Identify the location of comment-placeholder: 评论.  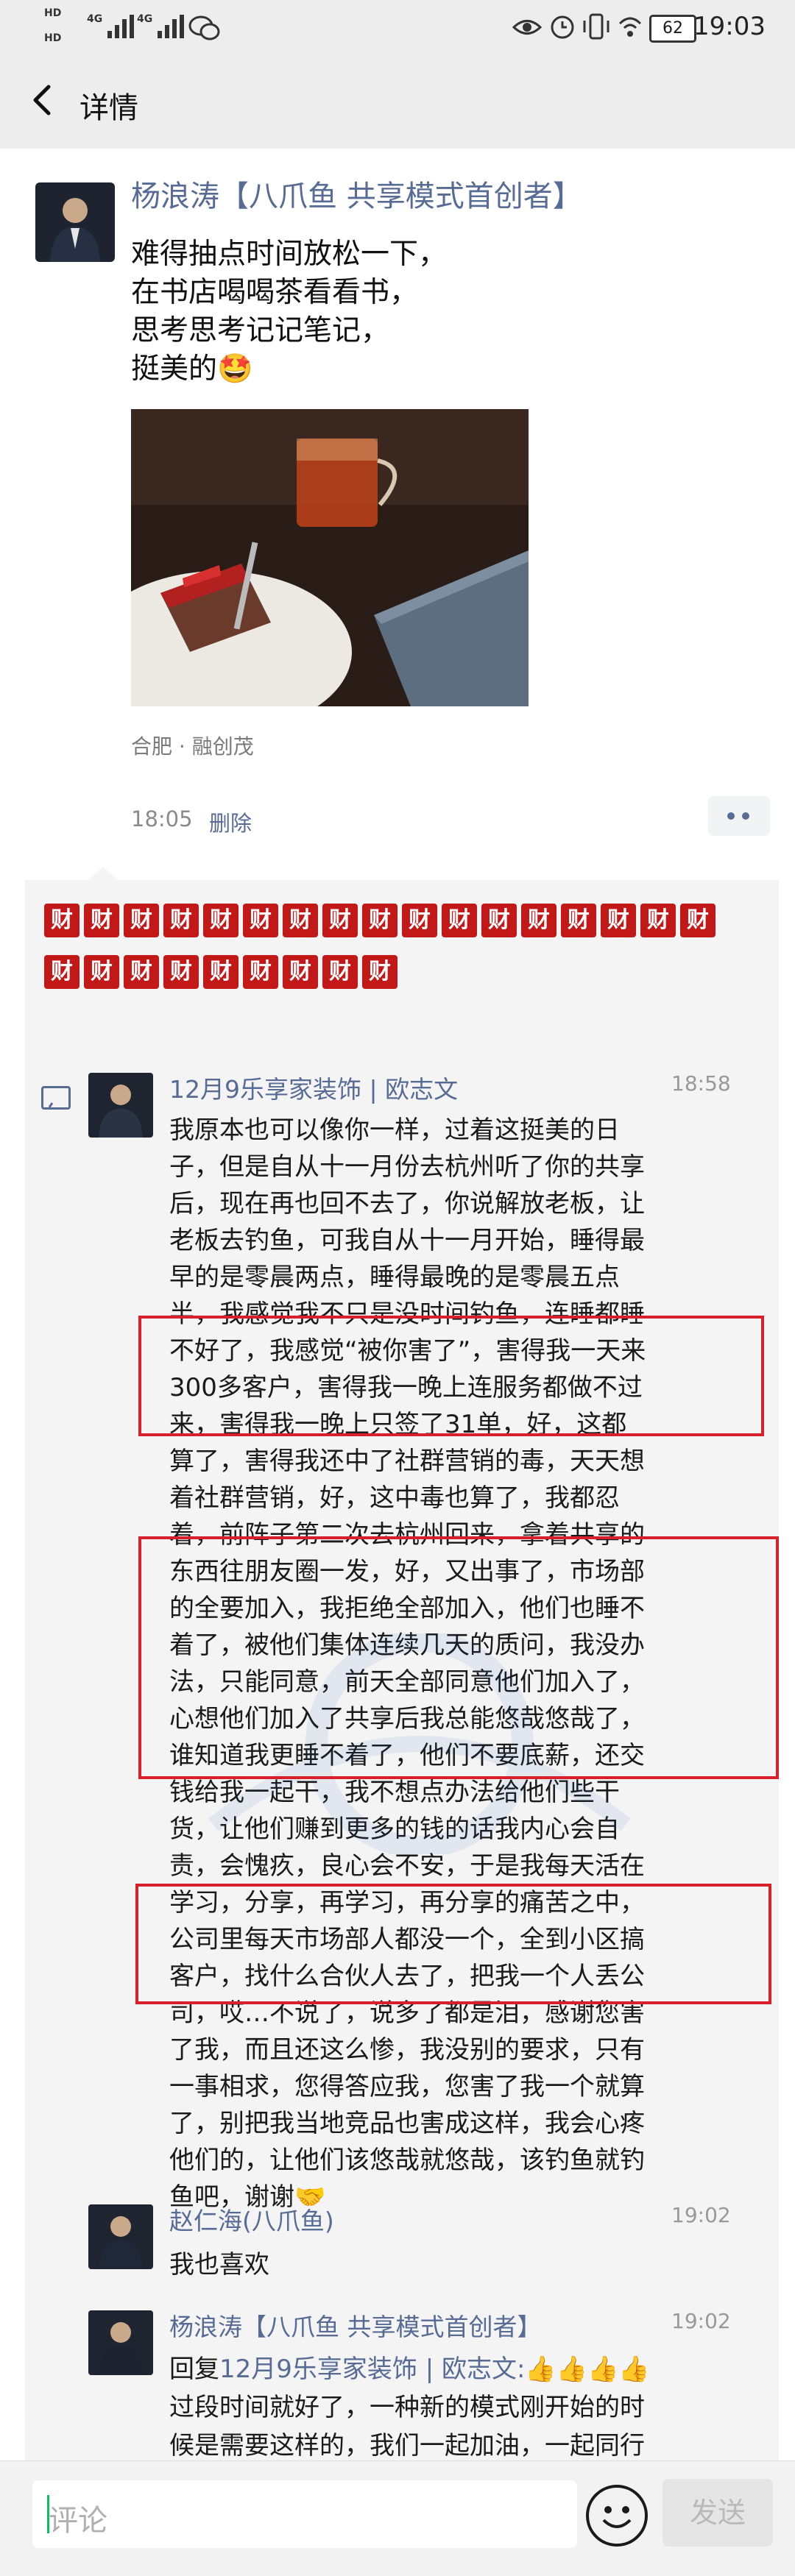
(78, 2521).